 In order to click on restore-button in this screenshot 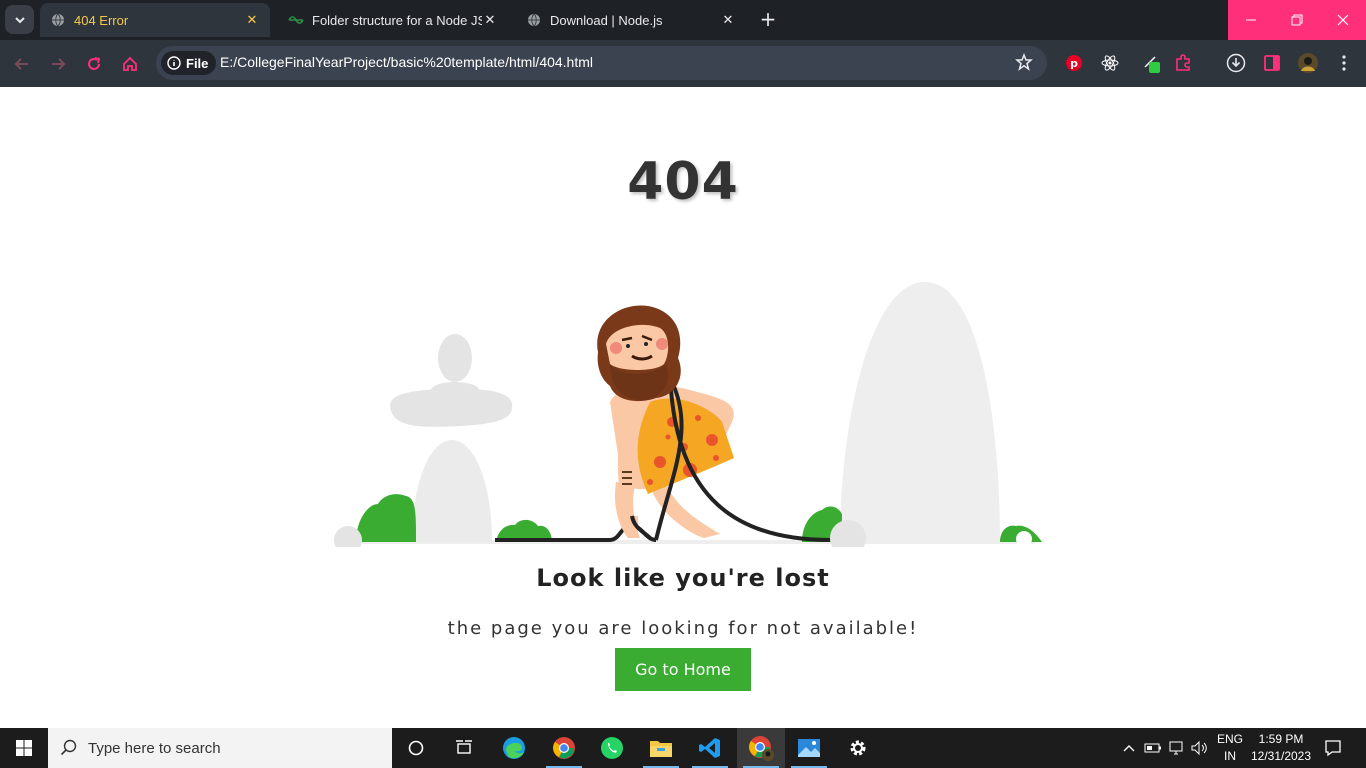, I will do `click(1297, 20)`.